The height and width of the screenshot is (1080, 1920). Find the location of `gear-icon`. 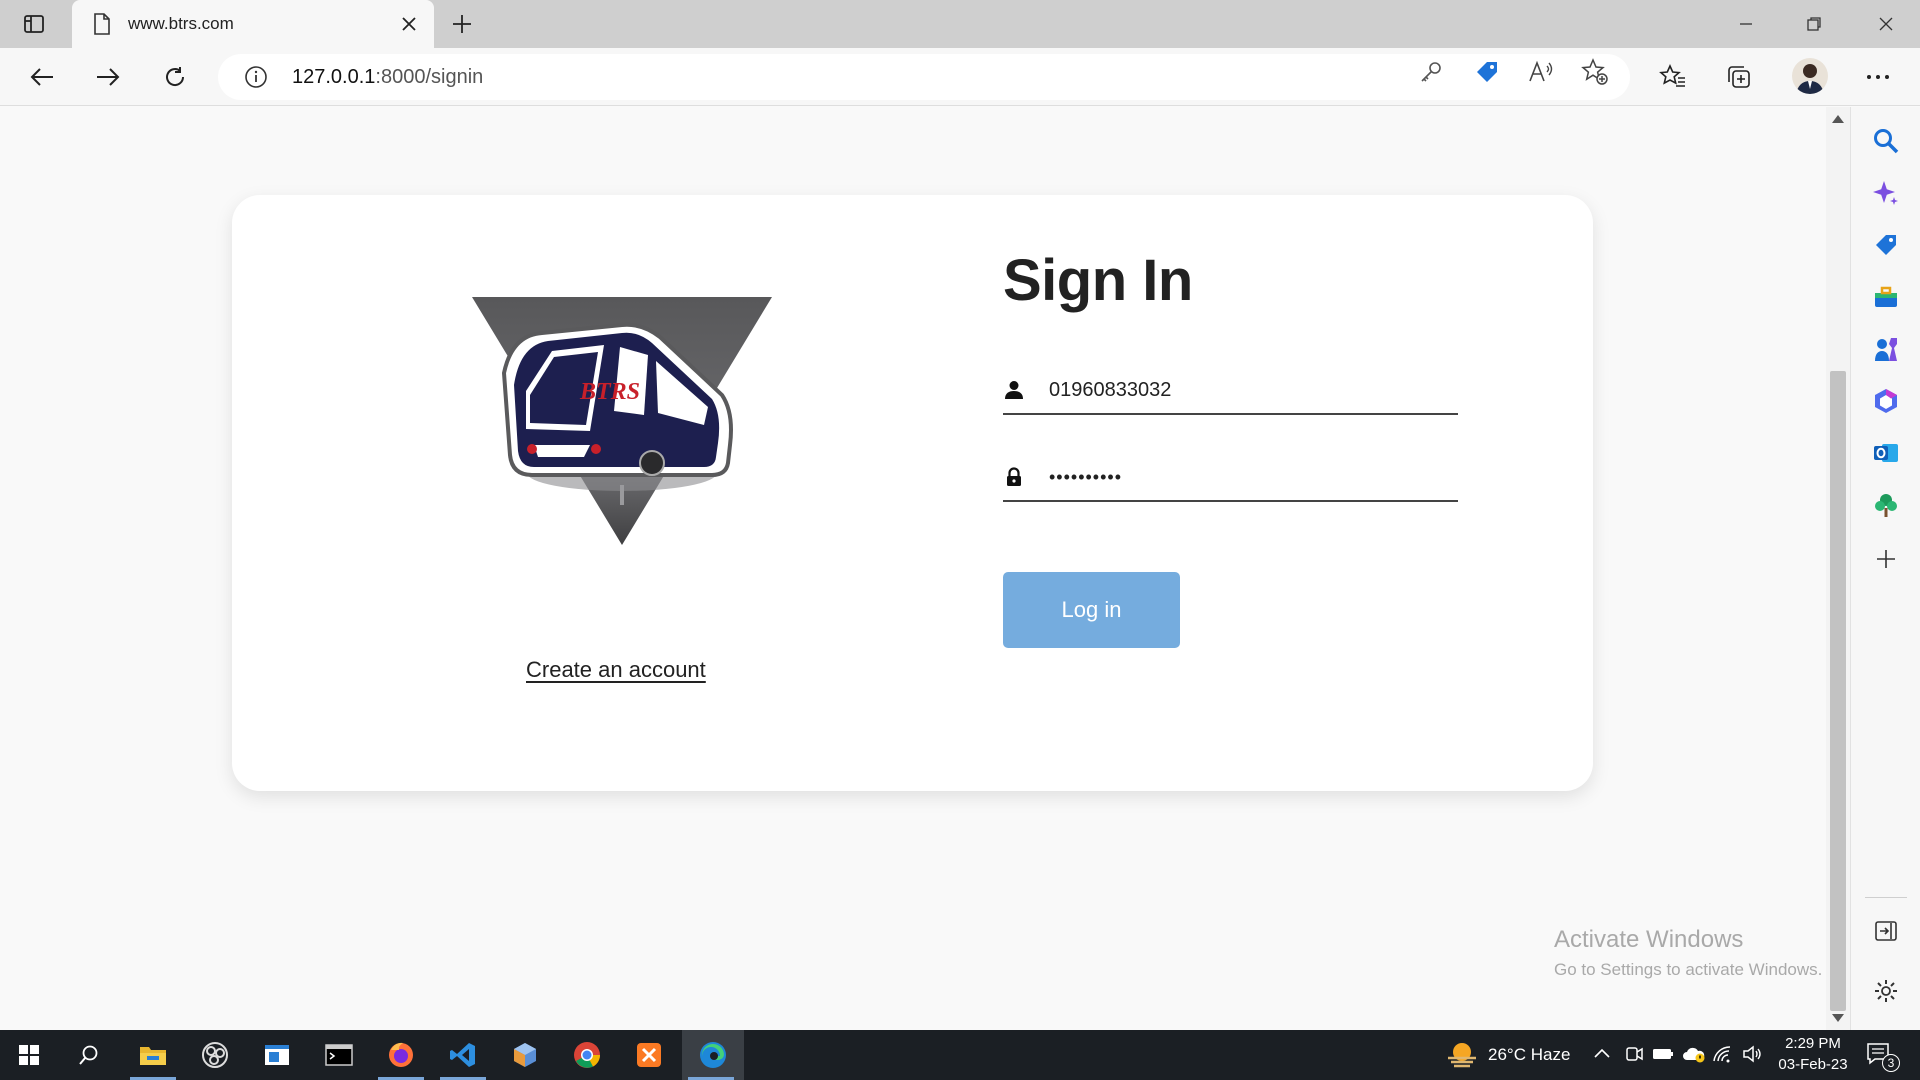

gear-icon is located at coordinates (1886, 991).